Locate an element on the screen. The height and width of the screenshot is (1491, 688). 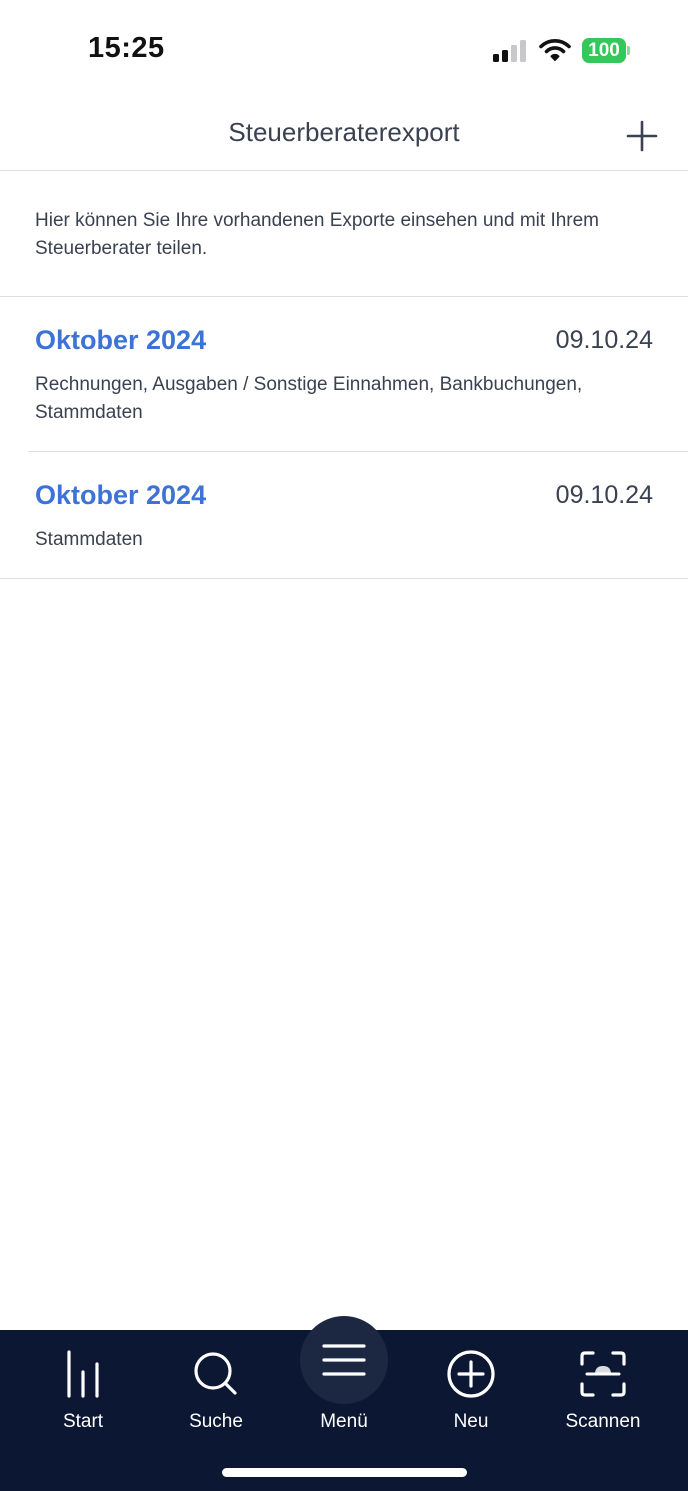
search-icon is located at coordinates (215, 1373).